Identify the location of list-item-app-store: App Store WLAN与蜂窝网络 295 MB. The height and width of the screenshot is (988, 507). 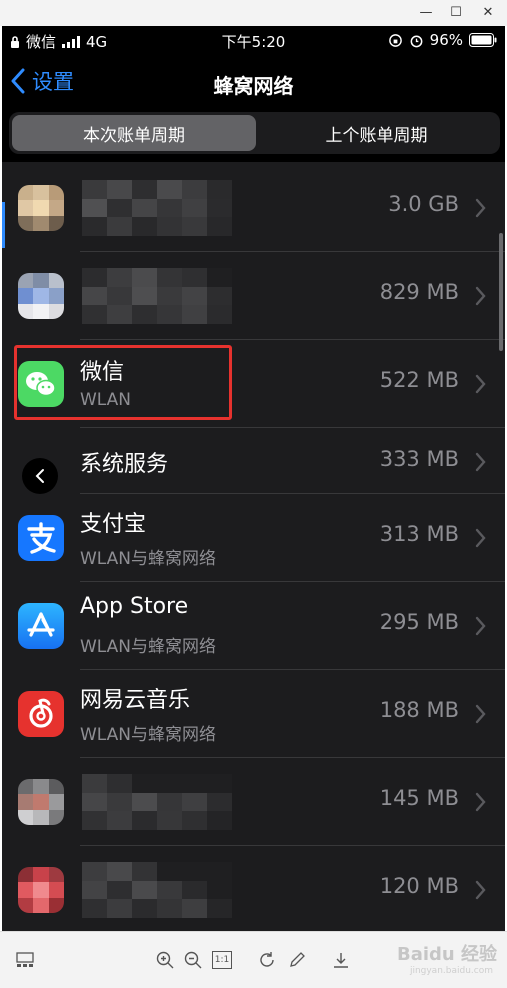
(253, 626).